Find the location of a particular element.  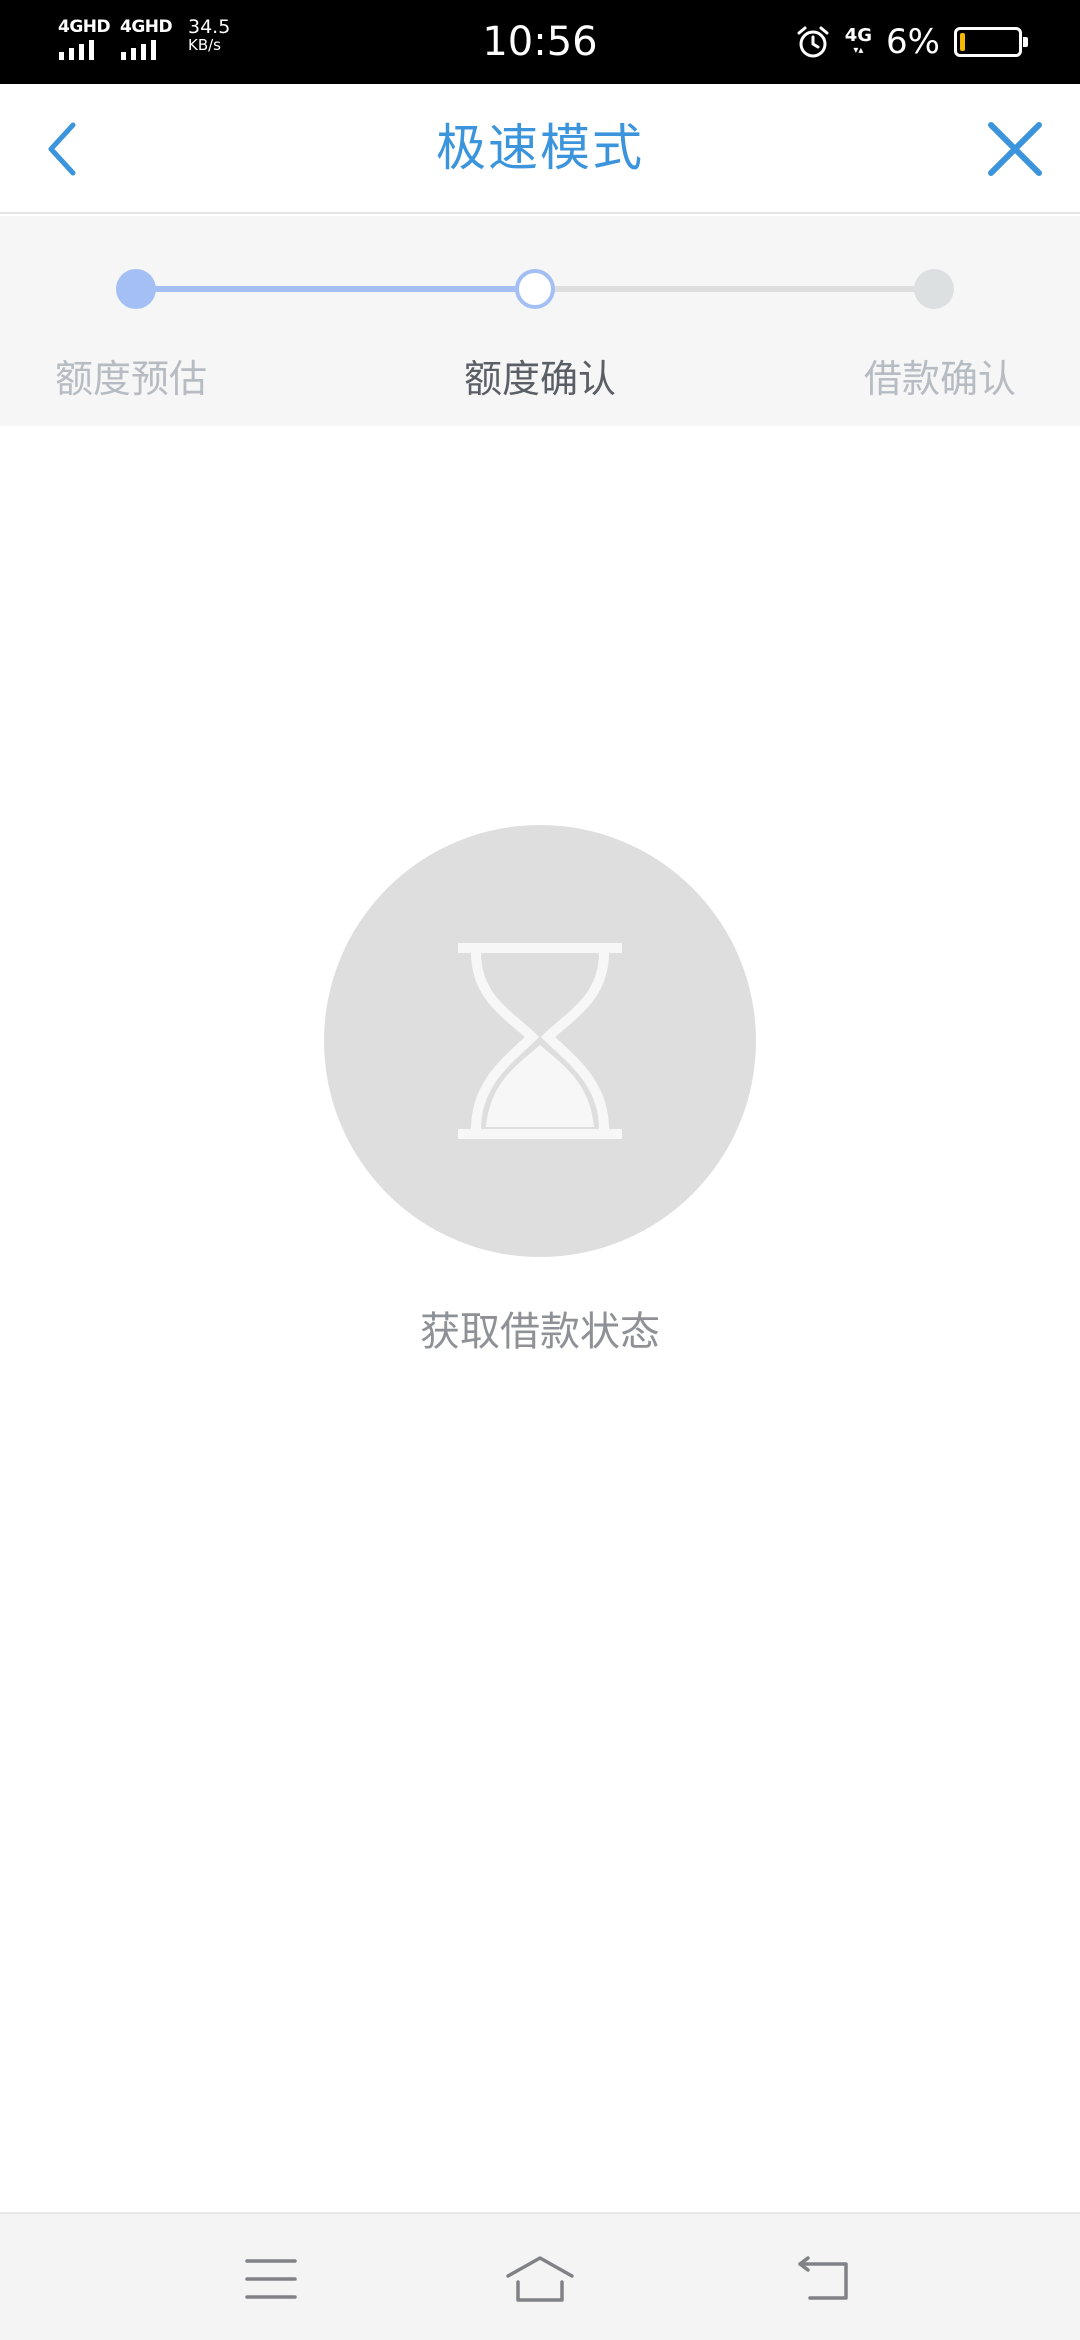

progress-steps: 额度预估 额度确认 借款确认 is located at coordinates (540, 321).